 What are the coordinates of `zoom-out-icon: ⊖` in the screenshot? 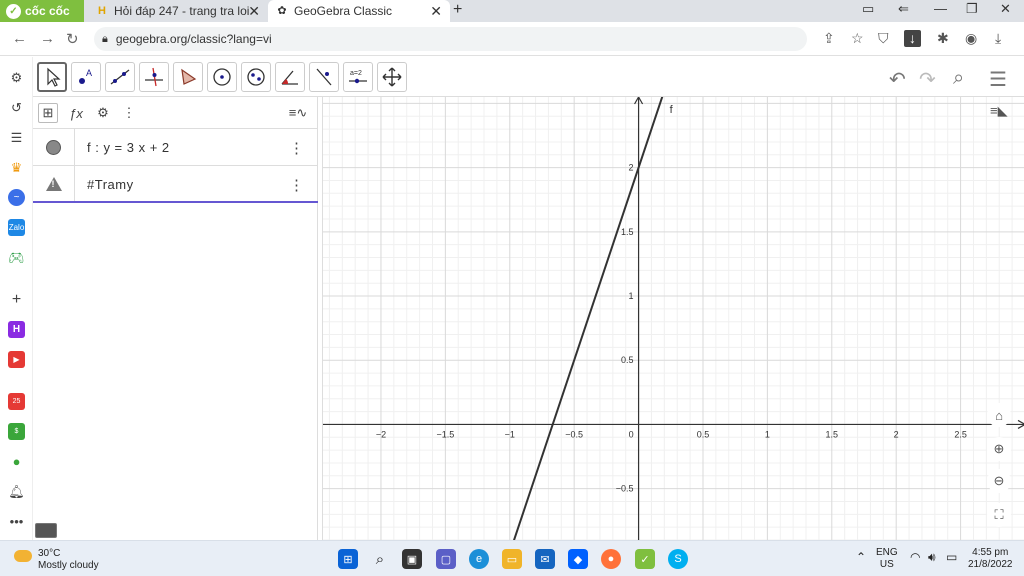 It's located at (999, 481).